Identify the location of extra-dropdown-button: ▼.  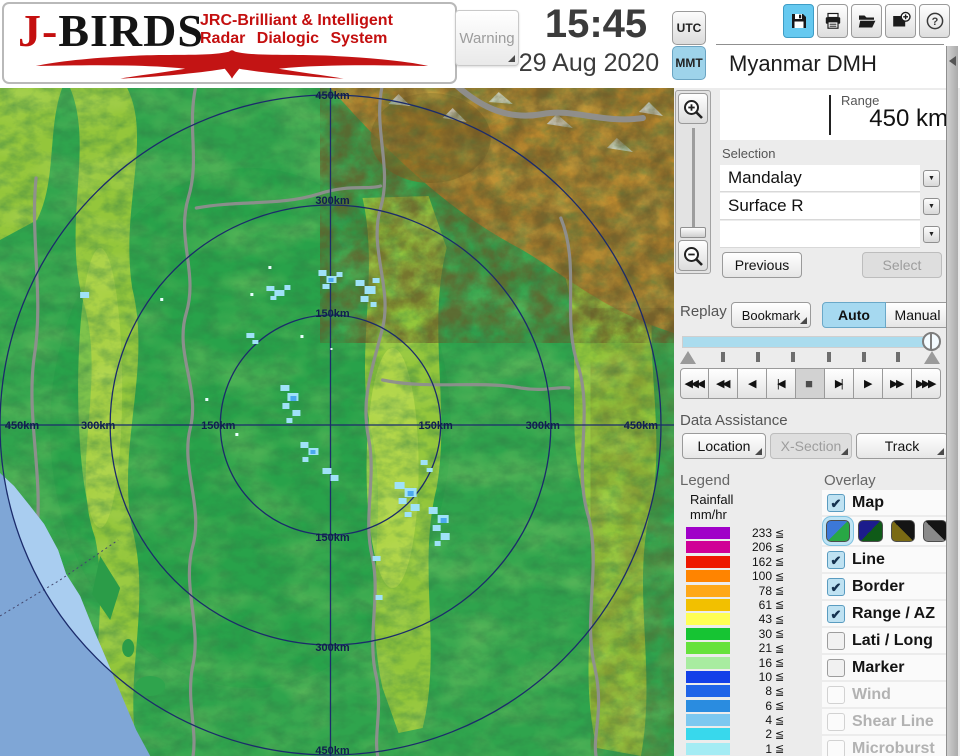
(931, 234).